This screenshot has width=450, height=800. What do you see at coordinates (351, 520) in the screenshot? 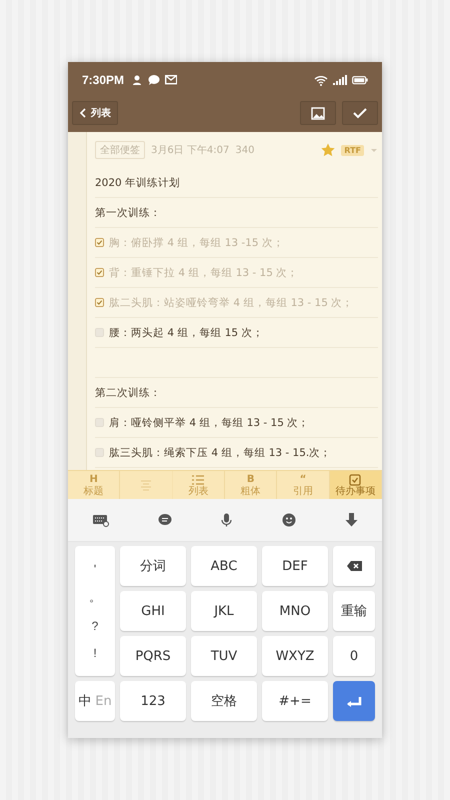
I see `hide-keyboard-icon` at bounding box center [351, 520].